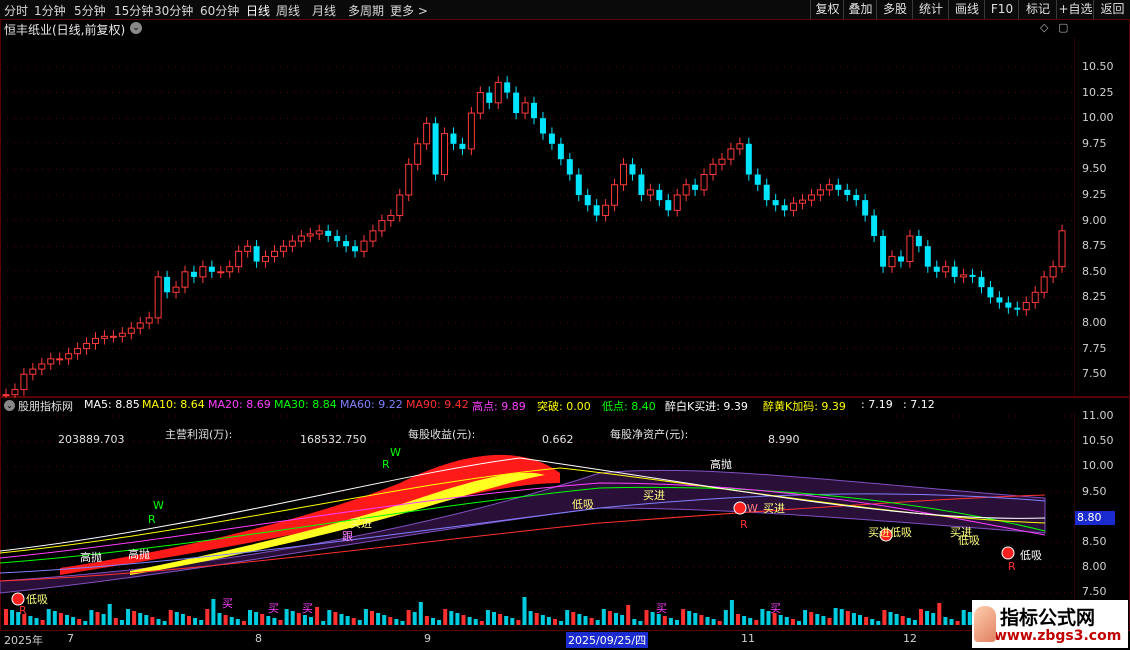 The image size is (1130, 650). What do you see at coordinates (37, 599) in the screenshot?
I see `signal-dixi-1: 低吸` at bounding box center [37, 599].